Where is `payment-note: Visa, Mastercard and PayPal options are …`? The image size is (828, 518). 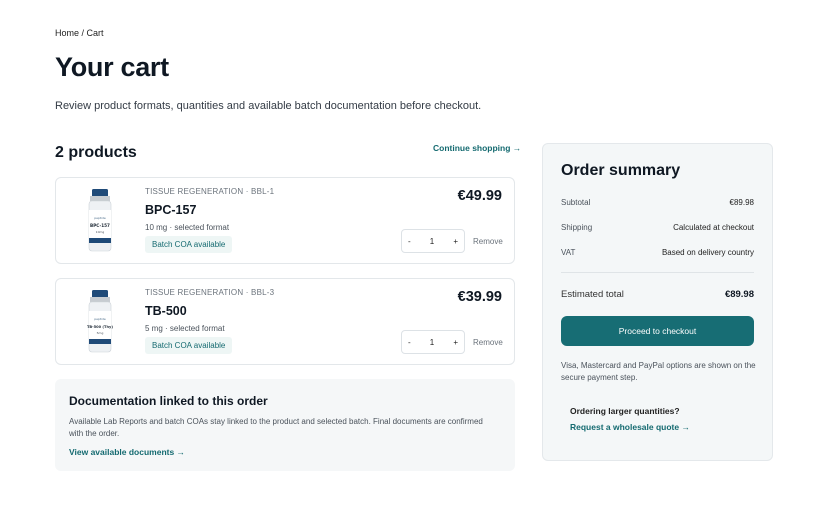 payment-note: Visa, Mastercard and PayPal options are … is located at coordinates (658, 371).